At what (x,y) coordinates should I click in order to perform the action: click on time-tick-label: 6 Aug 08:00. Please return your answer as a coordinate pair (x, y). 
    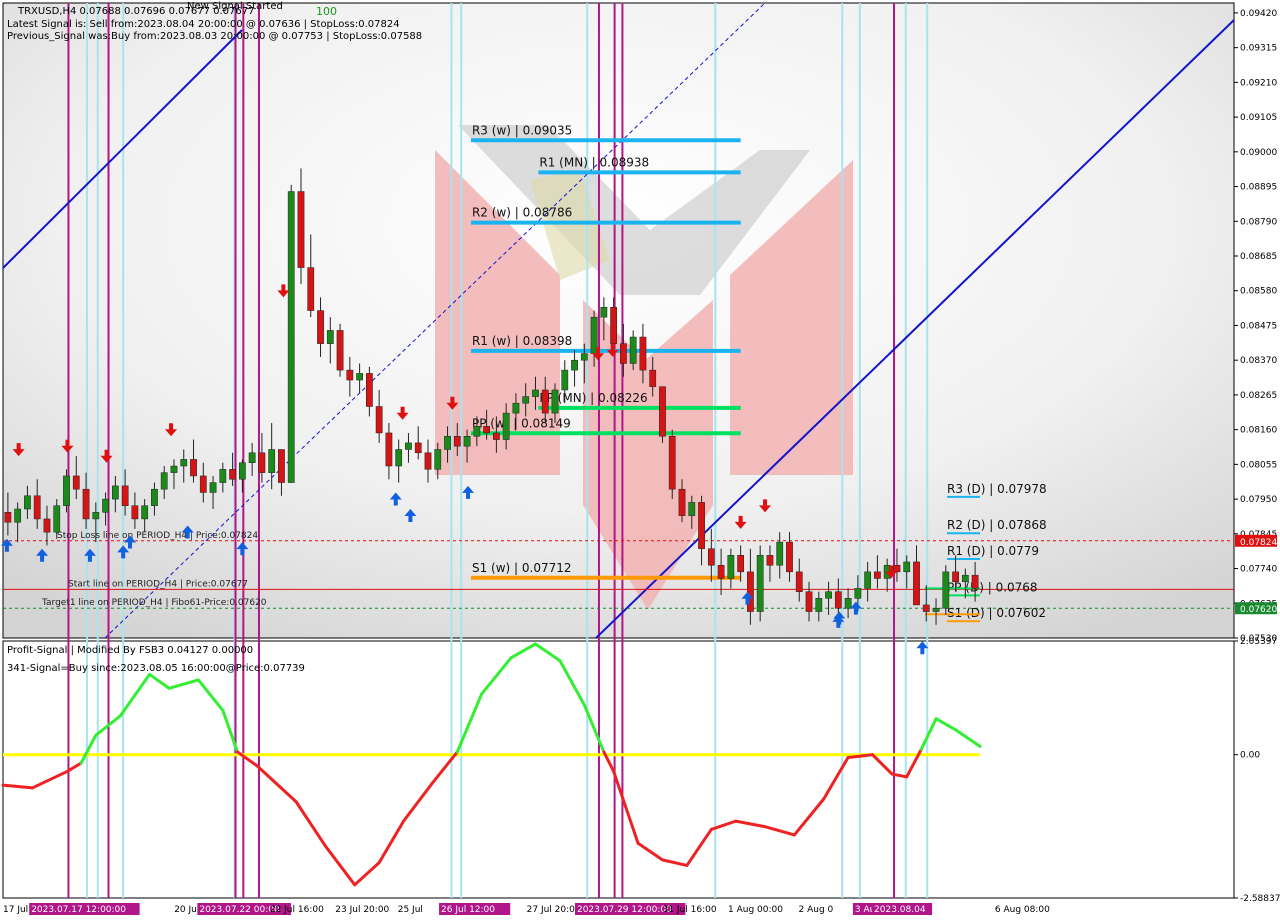
    Looking at the image, I should click on (1022, 910).